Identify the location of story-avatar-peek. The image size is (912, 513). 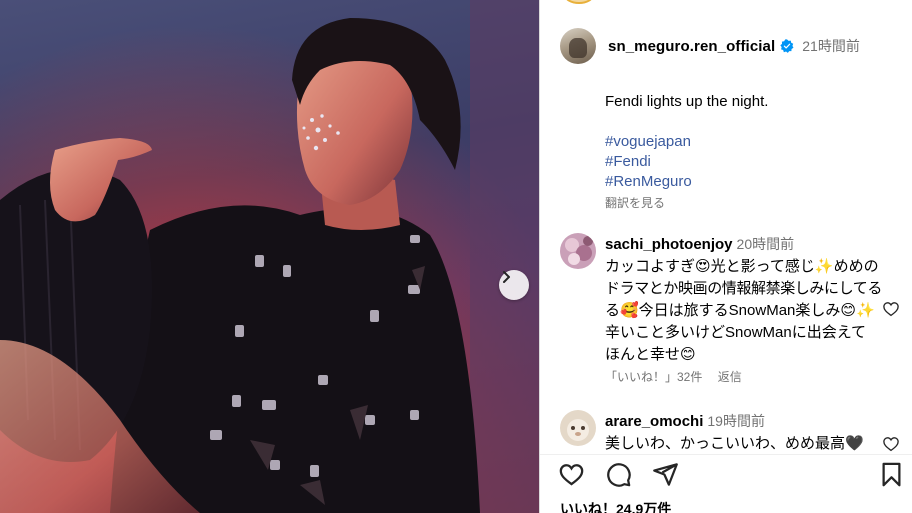
(579, 2).